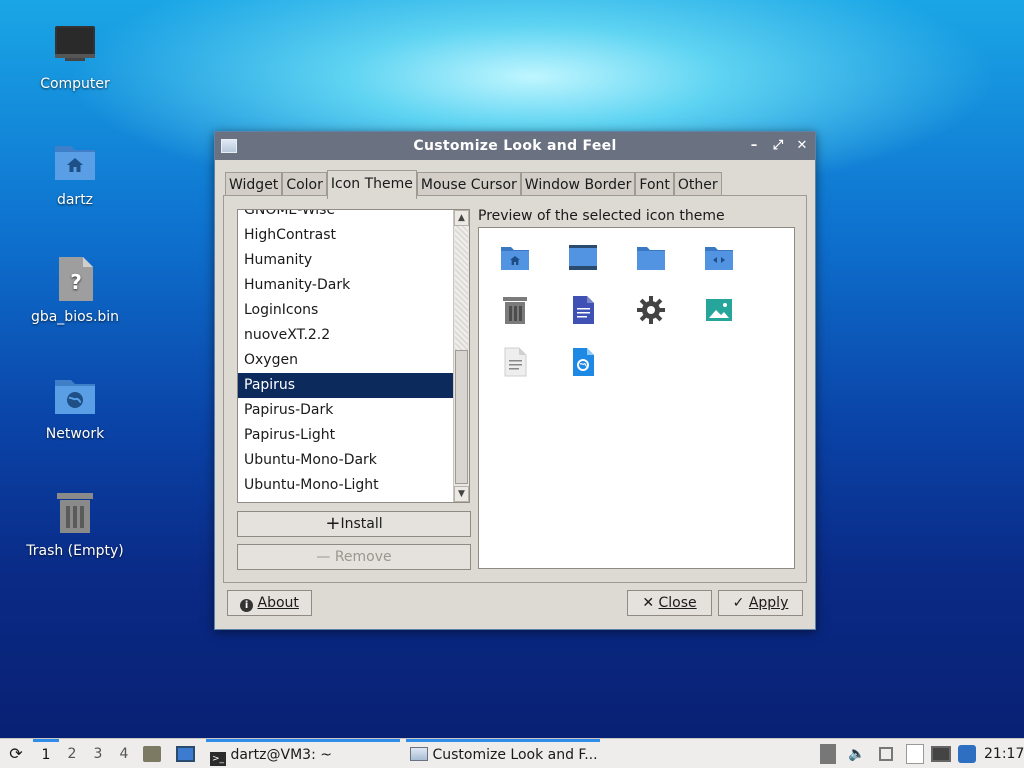  I want to click on list-item: Ubuntu-Mono-Light, so click(346, 485).